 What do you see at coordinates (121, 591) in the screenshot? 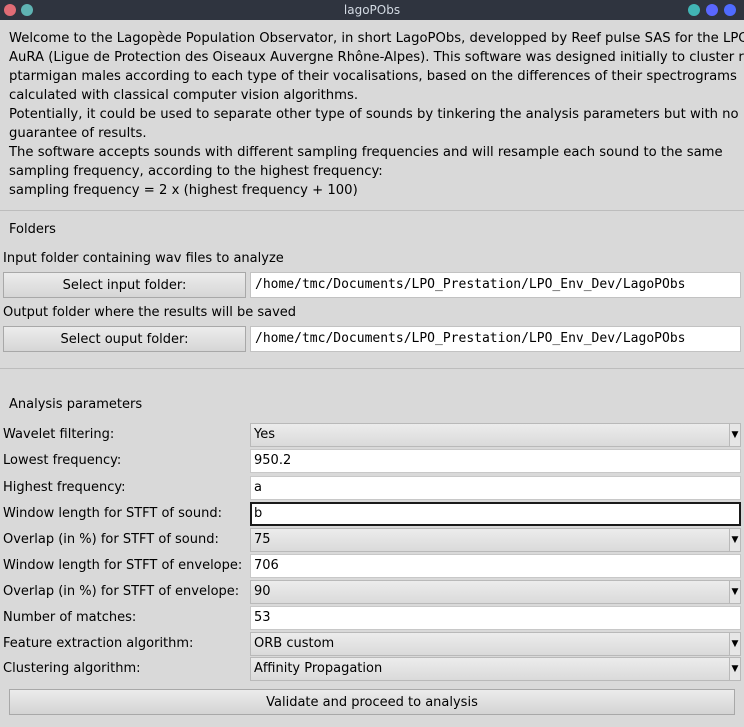
I see `stft-envelope-overlap-label: Overlap (in %) for STFT of envelope:` at bounding box center [121, 591].